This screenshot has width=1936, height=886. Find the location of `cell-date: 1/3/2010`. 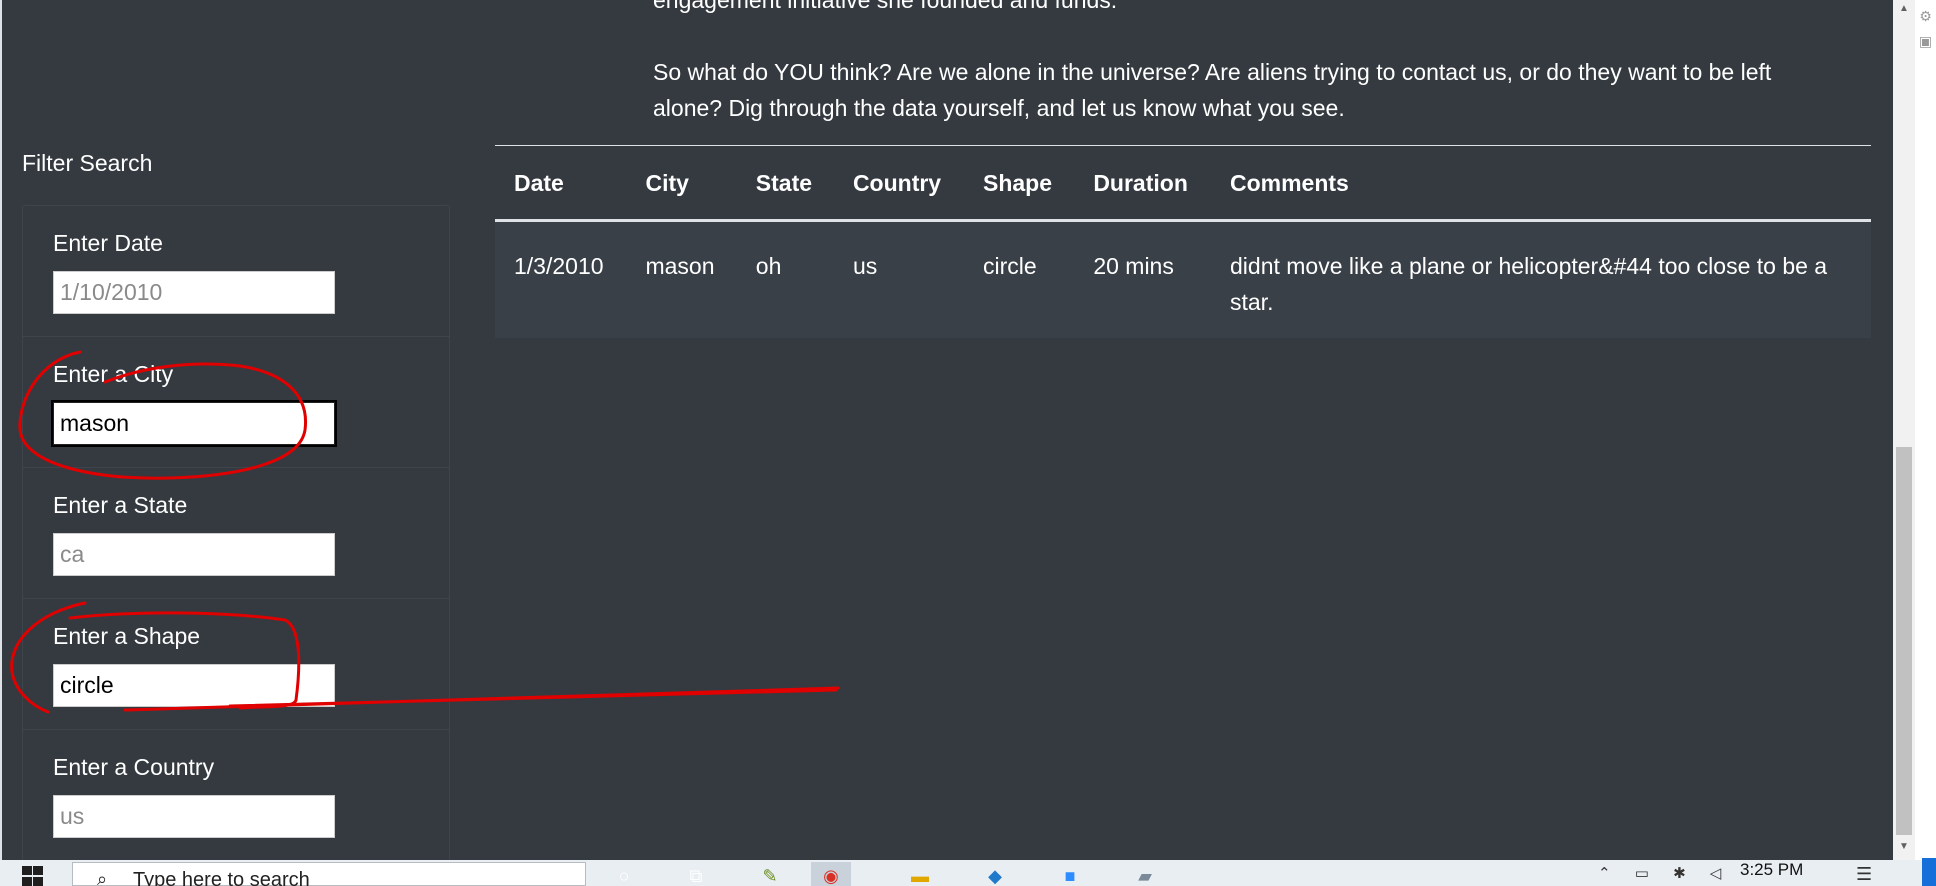

cell-date: 1/3/2010 is located at coordinates (559, 266).